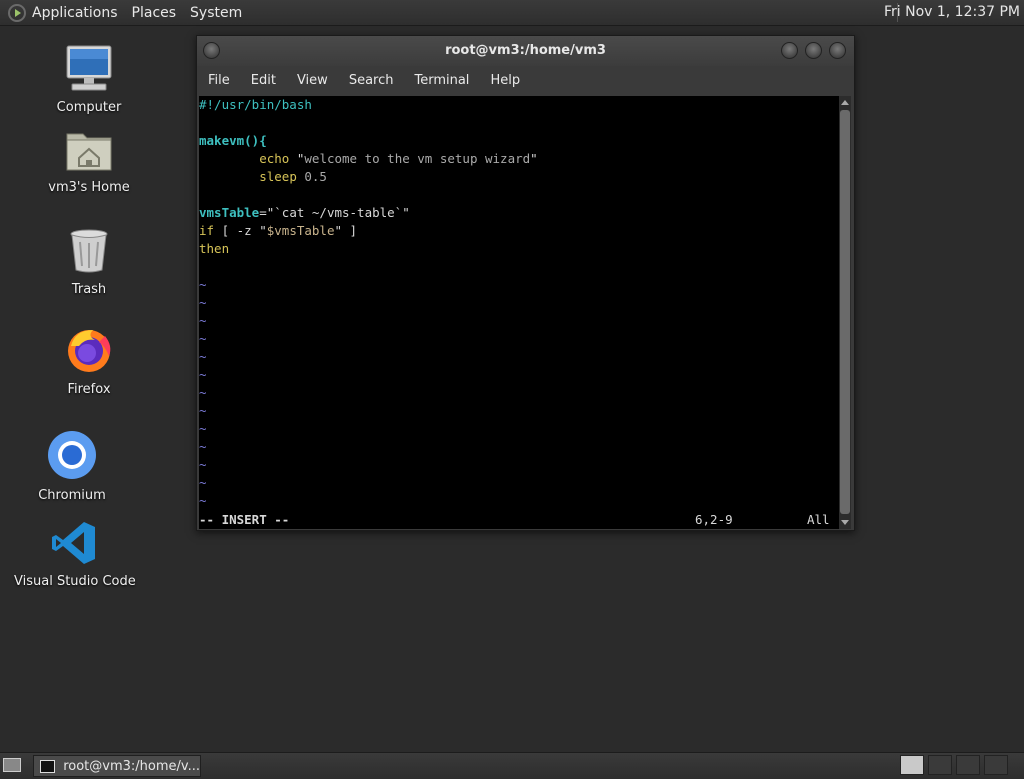  What do you see at coordinates (214, 248) in the screenshot?
I see `terminal-line: then` at bounding box center [214, 248].